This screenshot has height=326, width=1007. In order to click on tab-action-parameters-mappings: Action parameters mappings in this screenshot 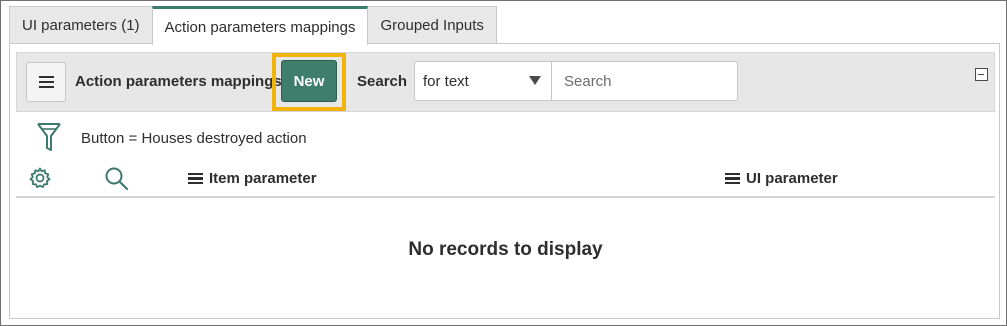, I will do `click(260, 25)`.